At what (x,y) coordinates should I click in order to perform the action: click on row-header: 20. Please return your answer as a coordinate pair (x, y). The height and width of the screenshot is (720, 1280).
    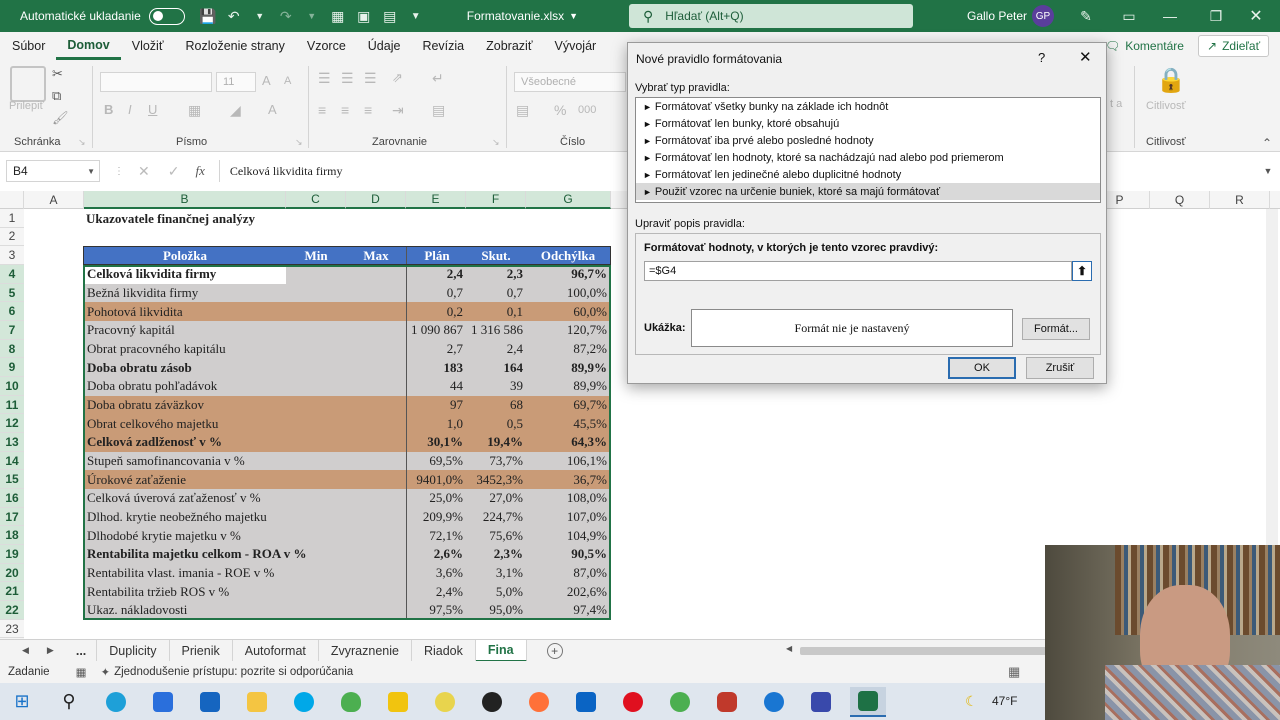
    Looking at the image, I should click on (12, 573).